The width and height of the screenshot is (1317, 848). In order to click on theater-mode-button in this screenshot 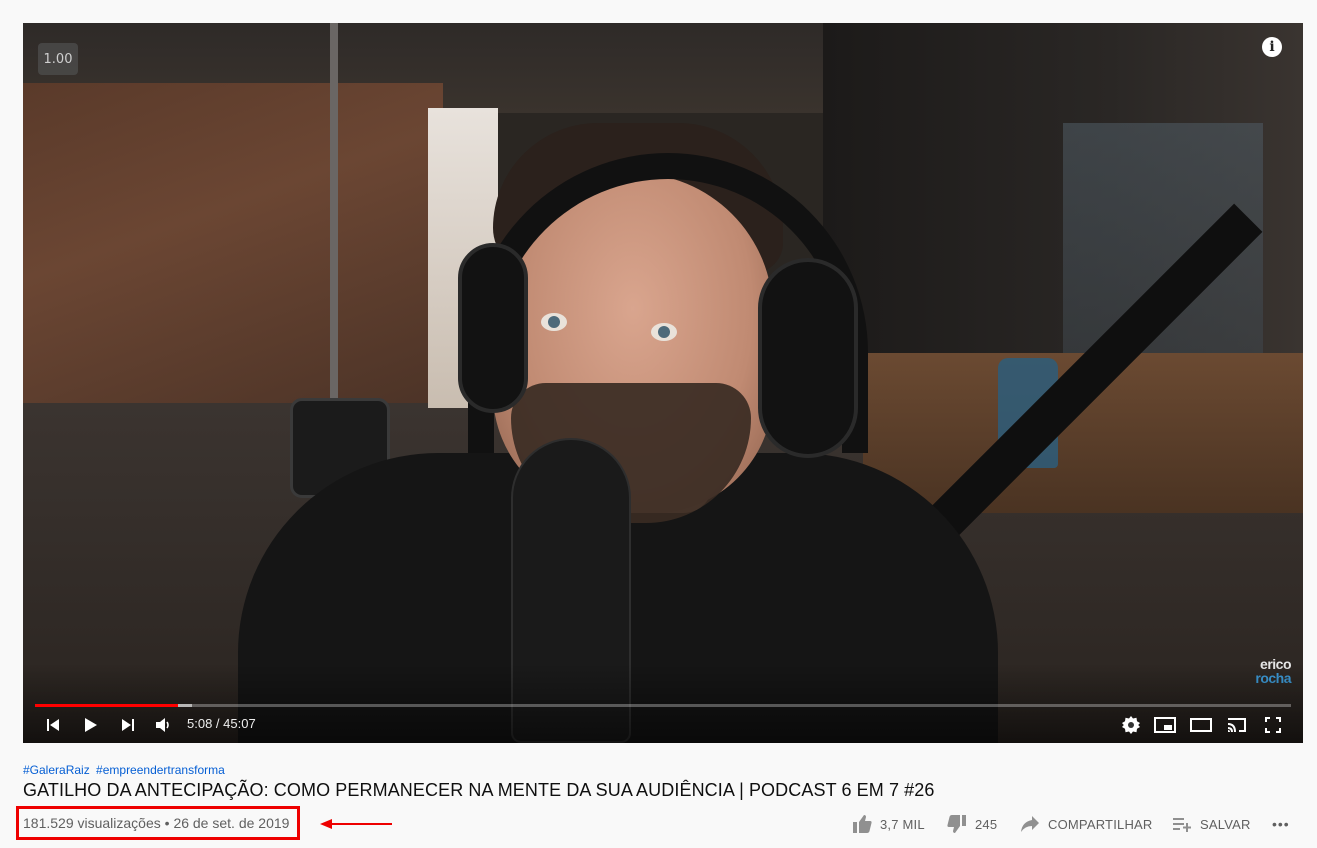, I will do `click(1201, 725)`.